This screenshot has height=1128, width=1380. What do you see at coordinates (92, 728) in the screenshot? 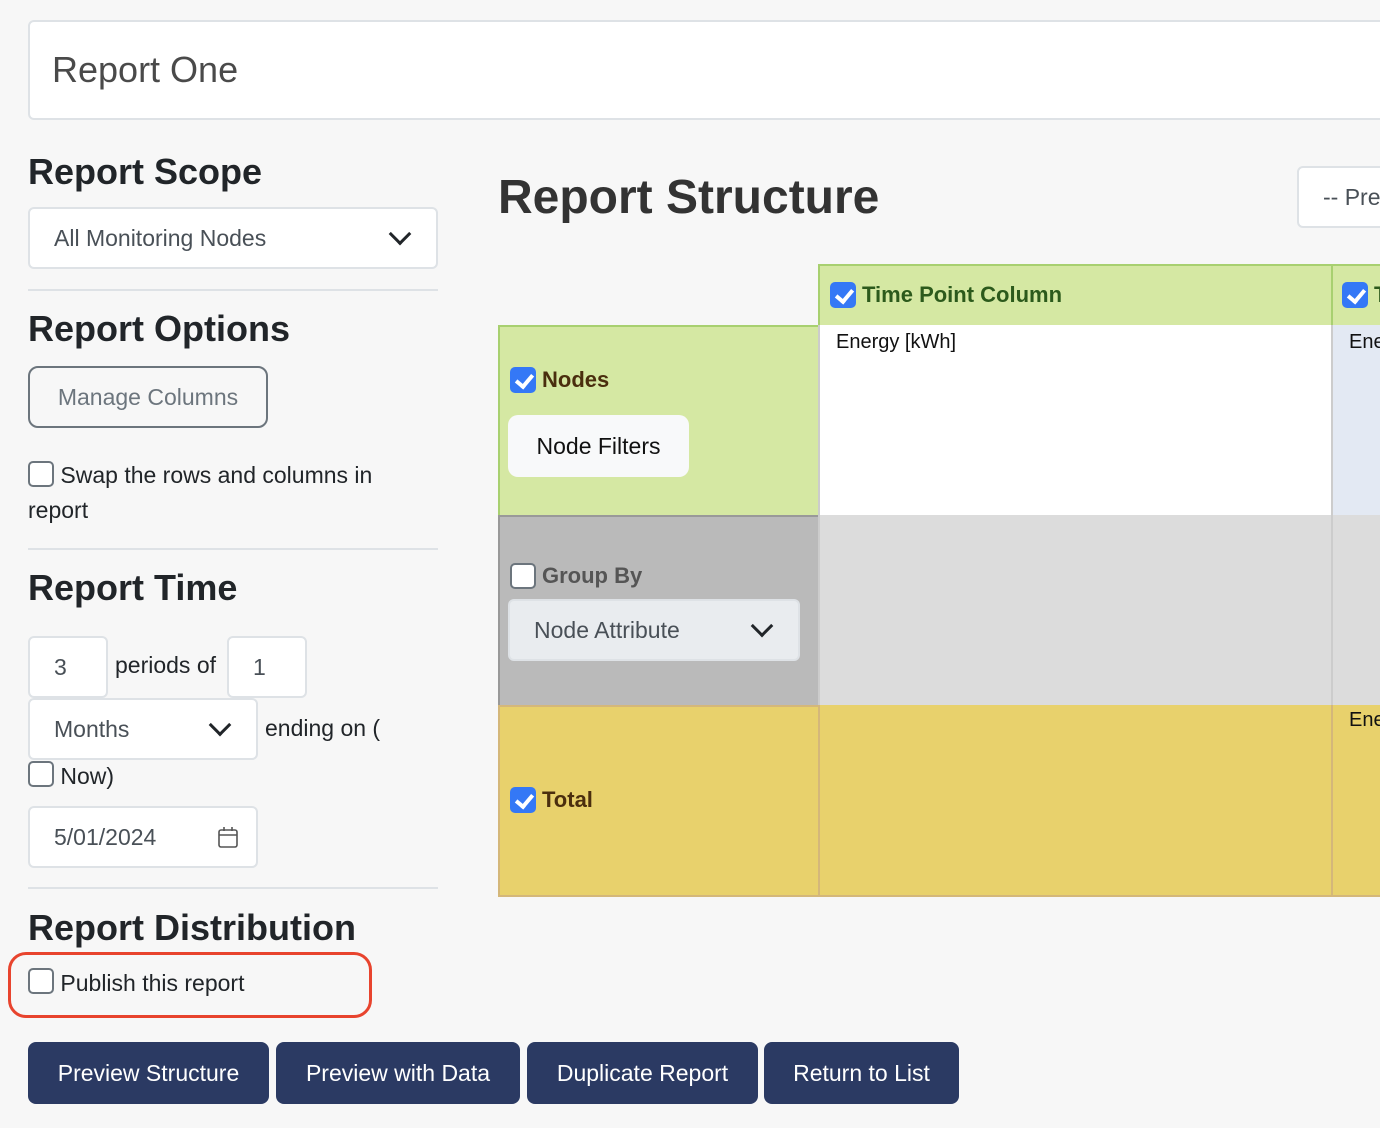
I see `period-unit-value: Months` at bounding box center [92, 728].